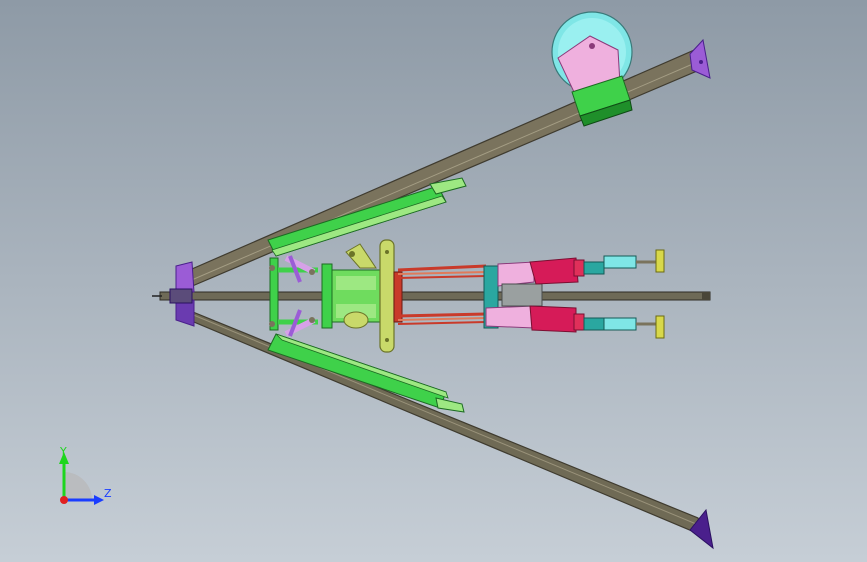 The height and width of the screenshot is (562, 867). What do you see at coordinates (431, 296) in the screenshot?
I see `center-rod` at bounding box center [431, 296].